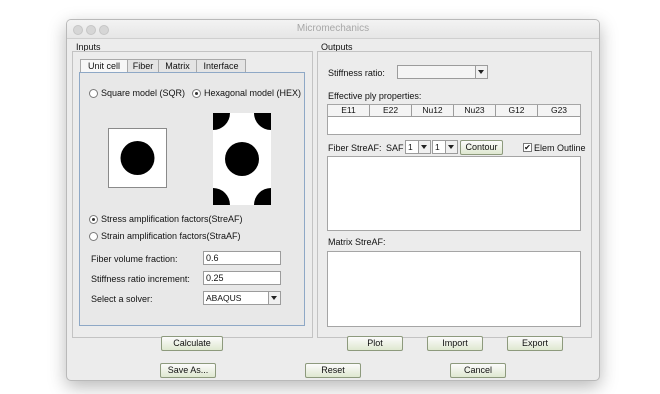 Image resolution: width=660 pixels, height=394 pixels. What do you see at coordinates (172, 219) in the screenshot?
I see `stress-factors-label: Stress amplification factors(StreAF)` at bounding box center [172, 219].